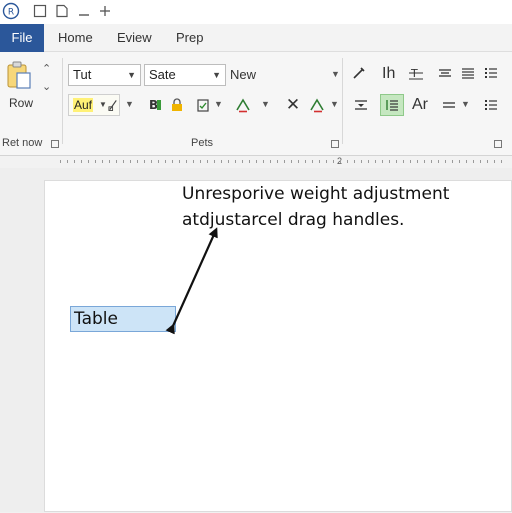 This screenshot has height=513, width=512. What do you see at coordinates (21, 103) in the screenshot?
I see `paste-button-label: Row` at bounding box center [21, 103].